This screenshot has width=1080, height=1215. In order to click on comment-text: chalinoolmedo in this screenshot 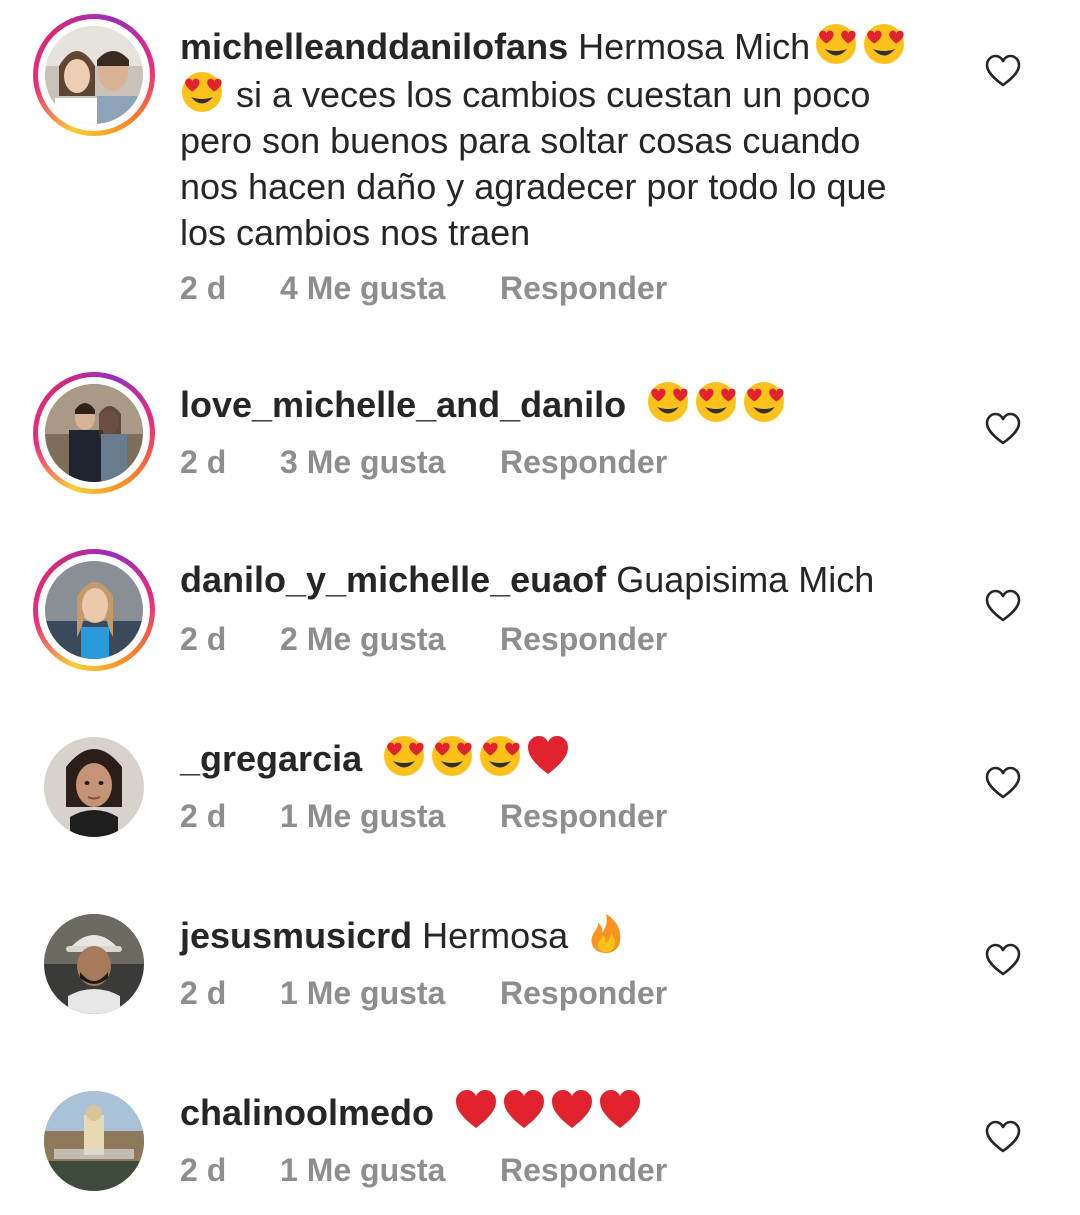, I will do `click(565, 1112)`.